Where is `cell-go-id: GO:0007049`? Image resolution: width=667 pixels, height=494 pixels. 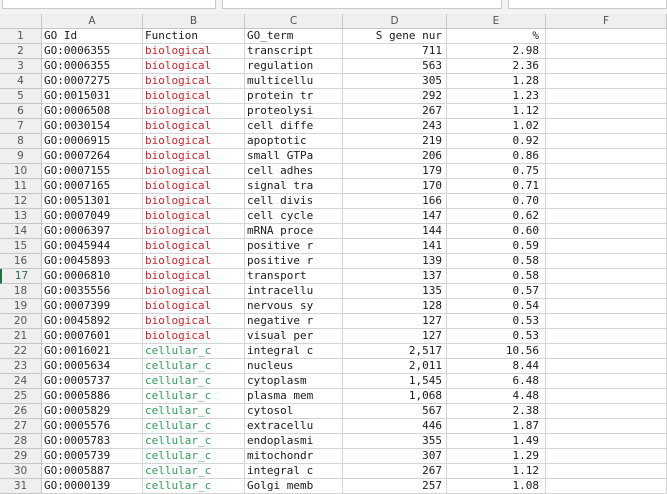 cell-go-id: GO:0007049 is located at coordinates (92, 216).